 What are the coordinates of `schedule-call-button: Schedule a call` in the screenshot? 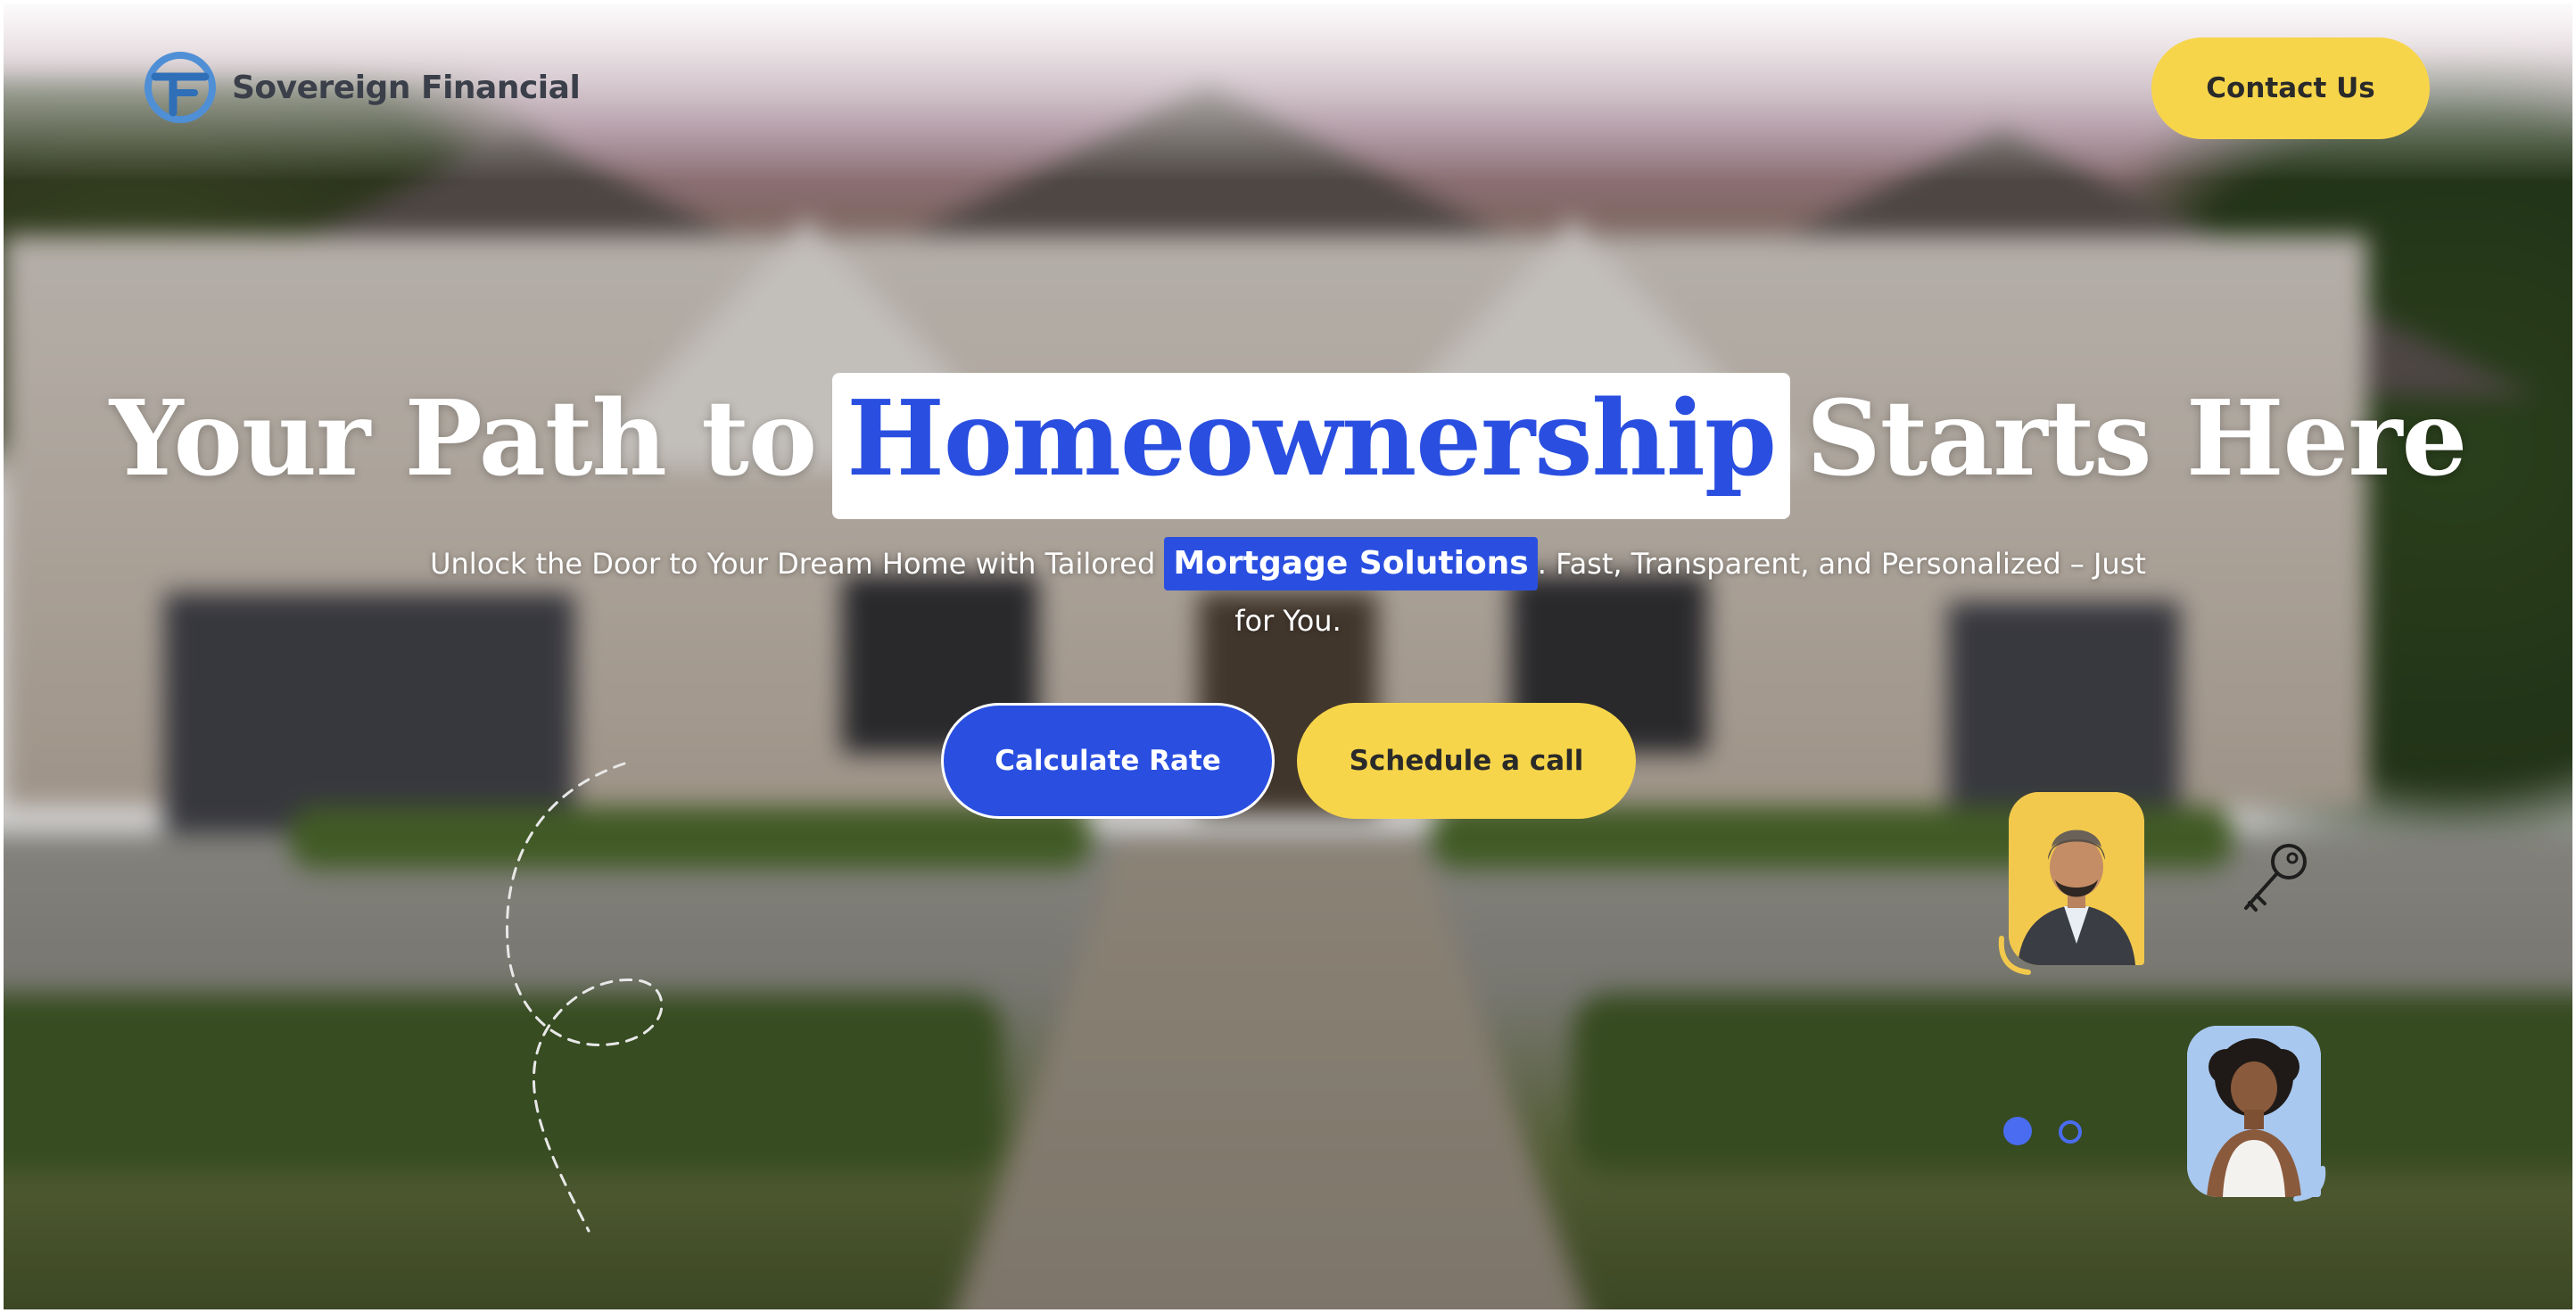 It's located at (1467, 761).